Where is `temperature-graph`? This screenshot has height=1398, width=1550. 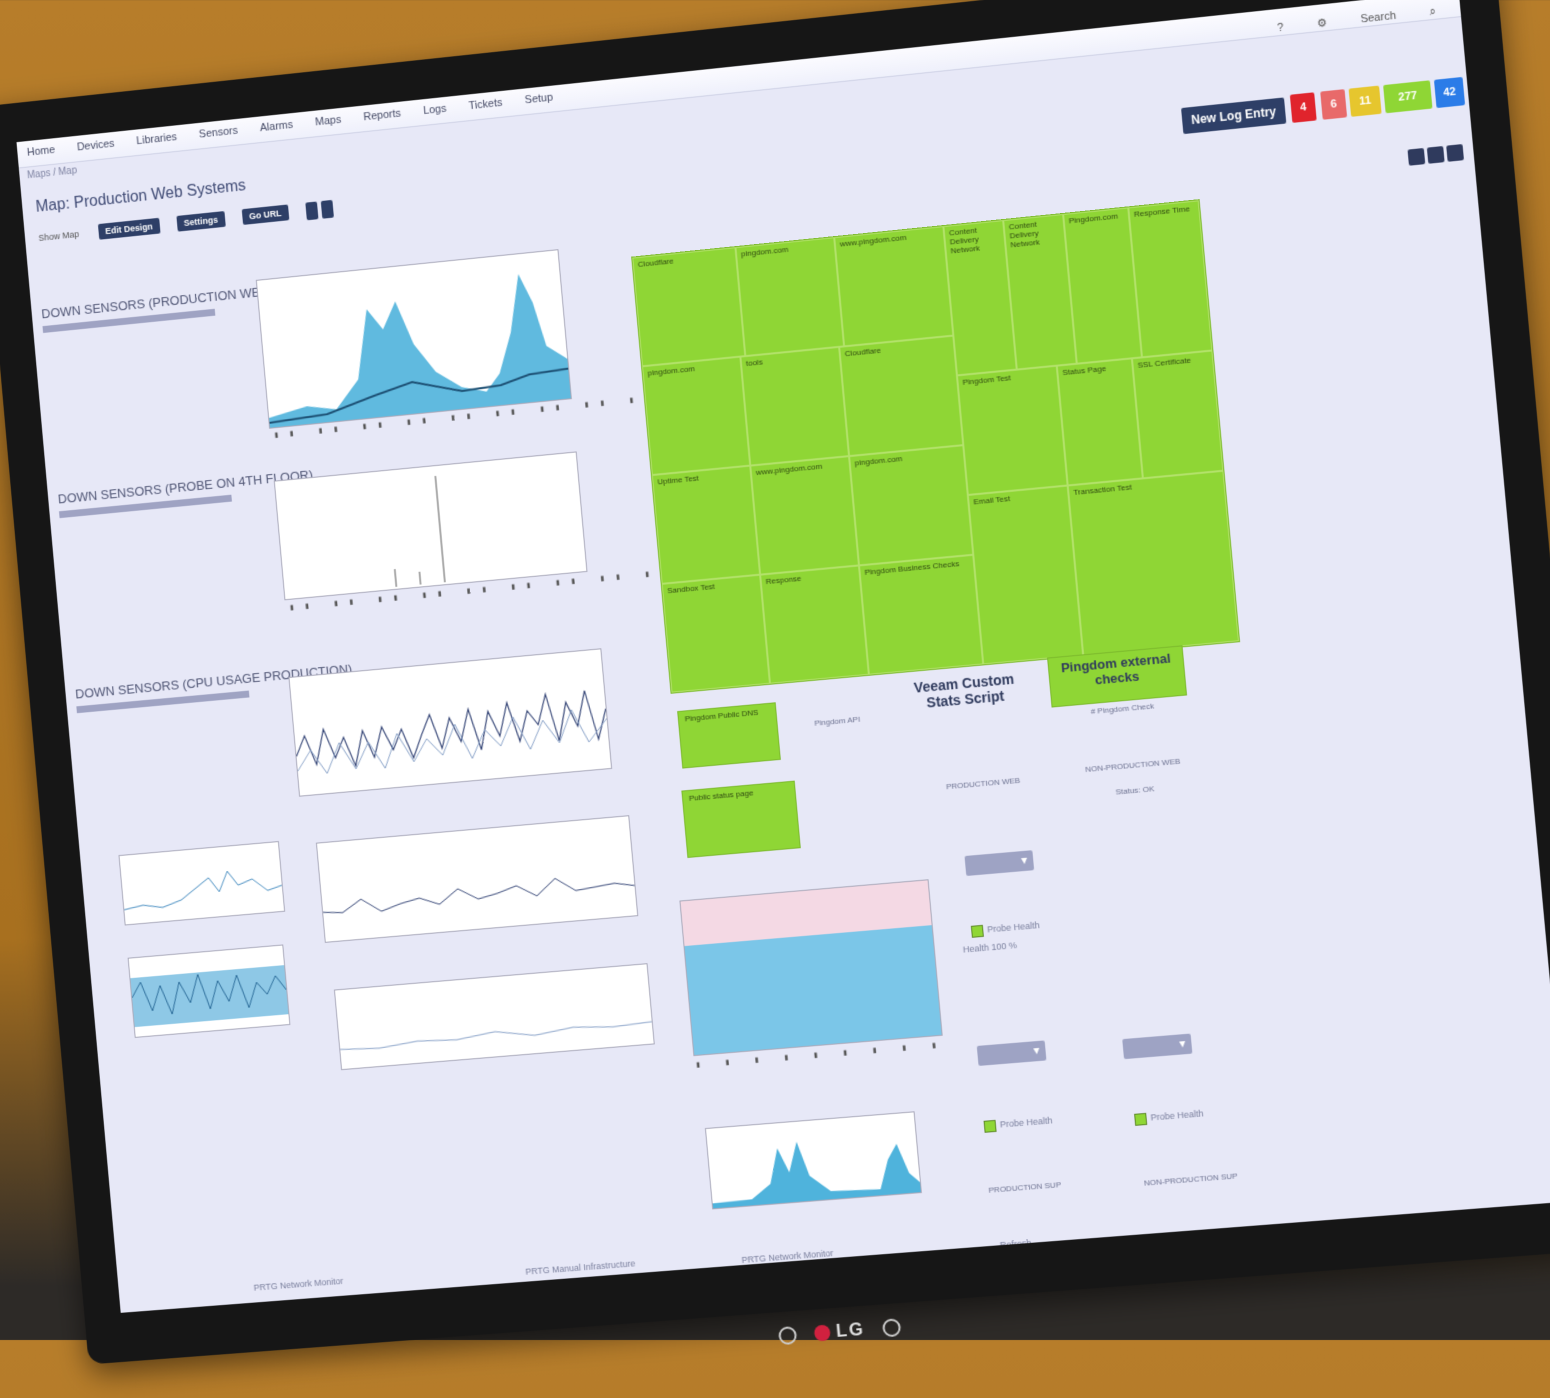 temperature-graph is located at coordinates (810, 967).